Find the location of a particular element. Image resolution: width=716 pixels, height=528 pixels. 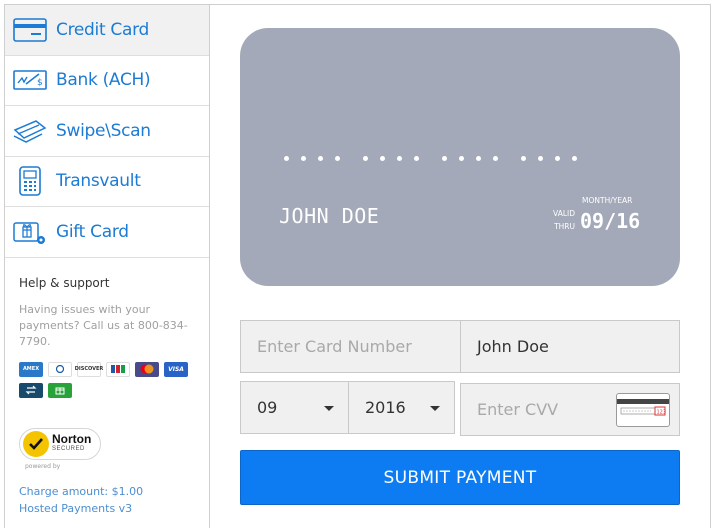

swipe-card-icon is located at coordinates (30, 131).